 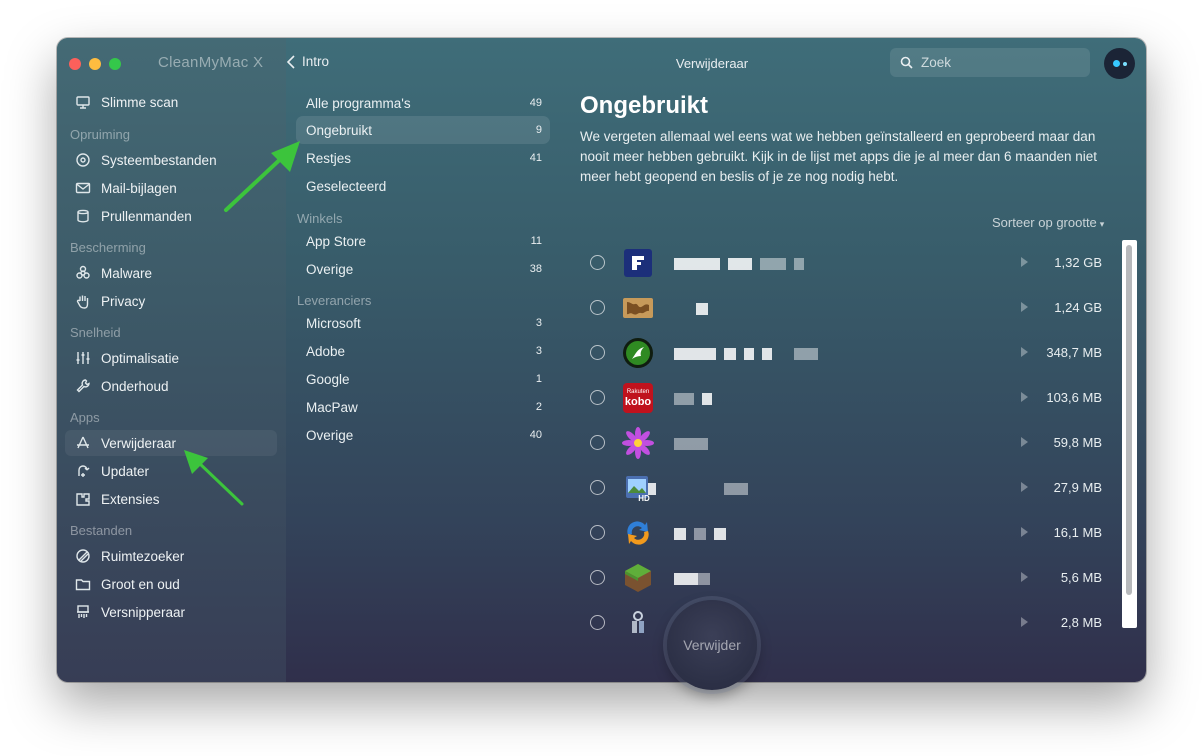 What do you see at coordinates (990, 62) in the screenshot?
I see `search-field: Zoek` at bounding box center [990, 62].